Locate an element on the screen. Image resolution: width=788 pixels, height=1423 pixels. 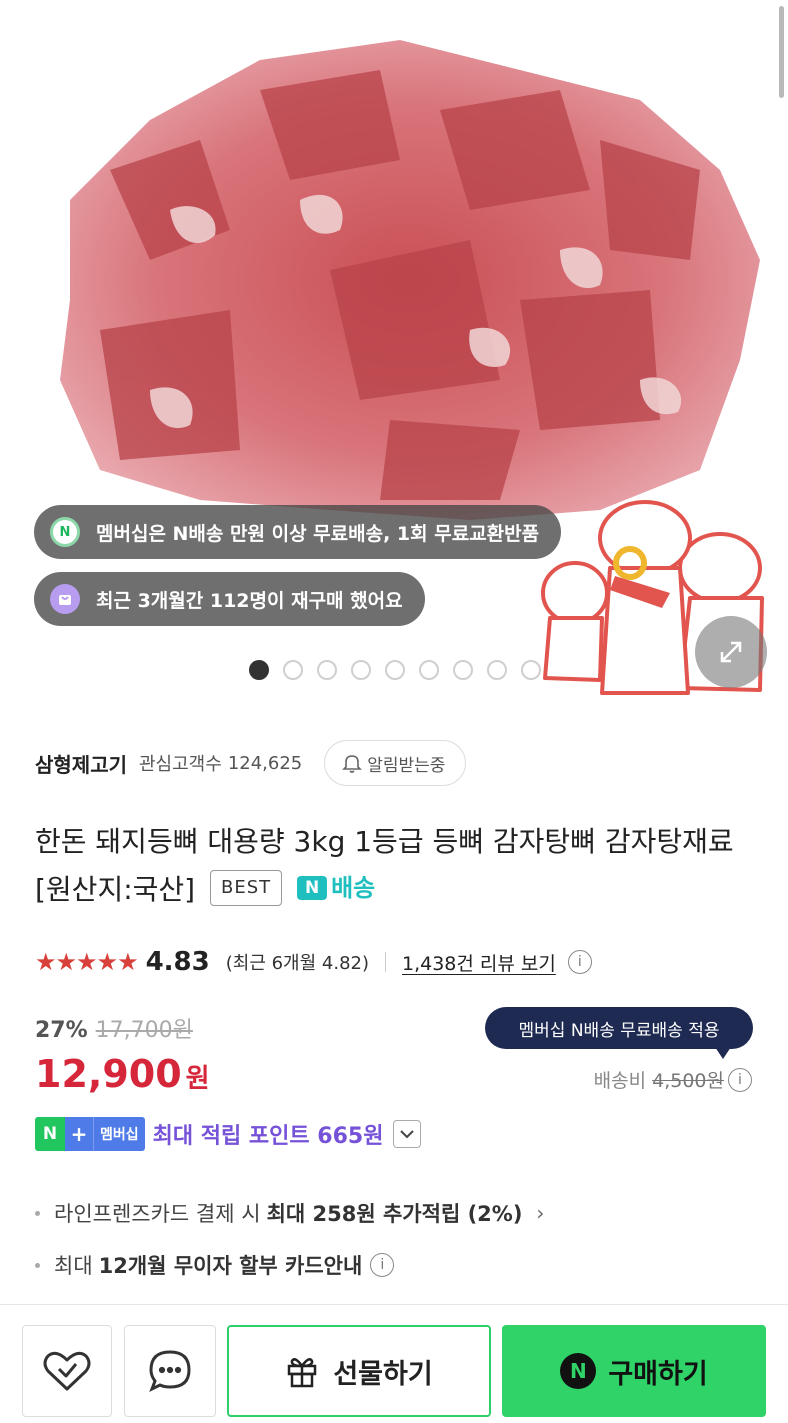
repurchase-banner: 최근 3개월간 112명이 재구매 했어요 is located at coordinates (229, 599).